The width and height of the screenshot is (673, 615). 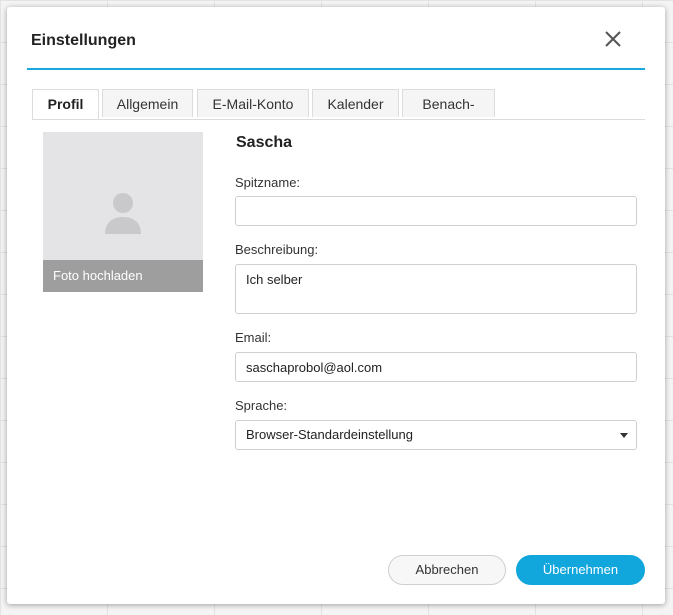 What do you see at coordinates (624, 435) in the screenshot?
I see `chevron-down-icon` at bounding box center [624, 435].